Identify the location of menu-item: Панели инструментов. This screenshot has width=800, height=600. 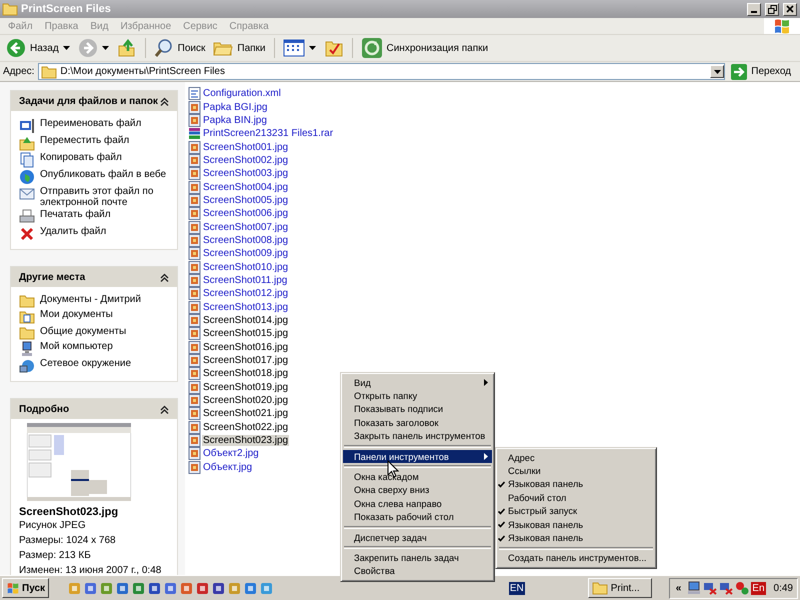
(417, 457).